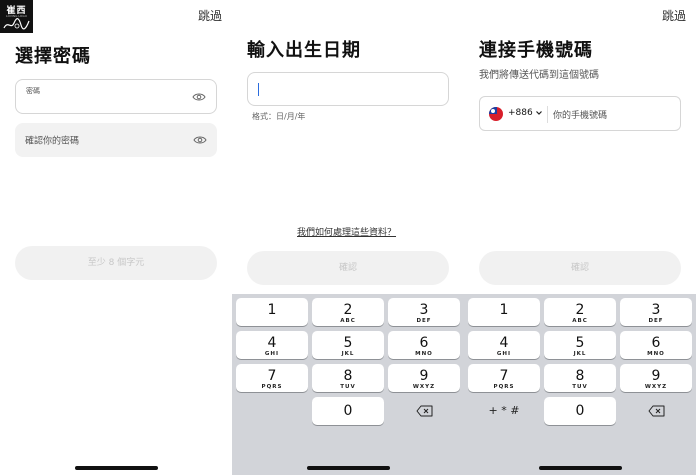 This screenshot has width=696, height=475. I want to click on confirm-password-input: 確認你的密碼, so click(116, 140).